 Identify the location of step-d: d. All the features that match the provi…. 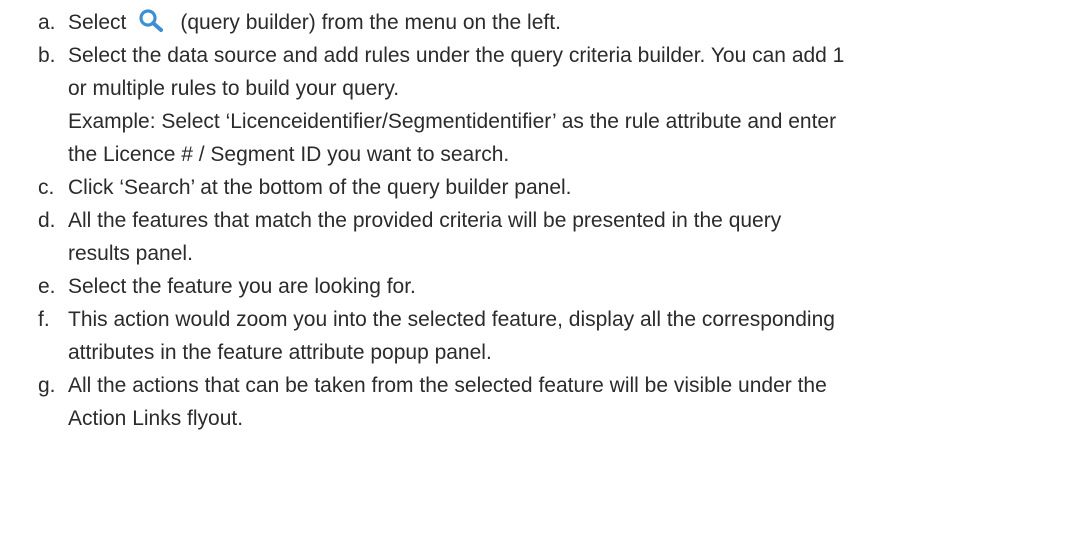
(540, 237).